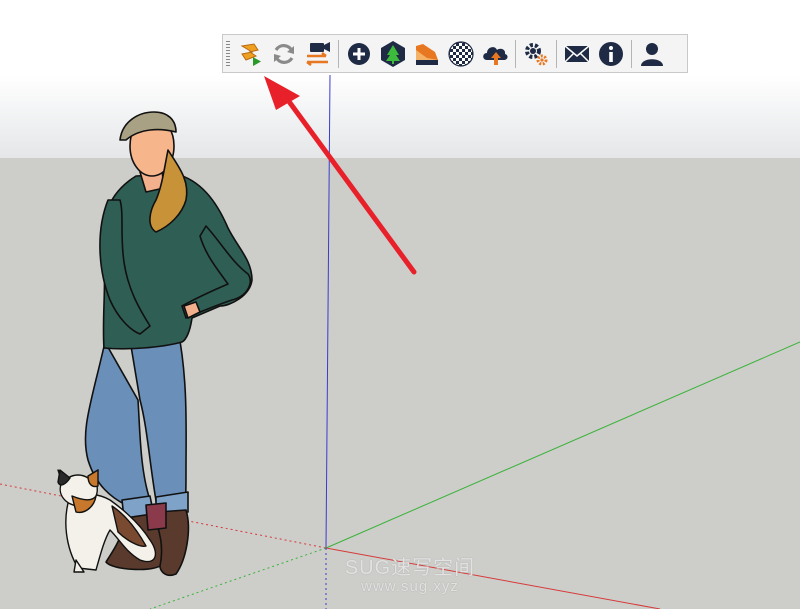 This screenshot has height=609, width=800. What do you see at coordinates (340, 175) in the screenshot?
I see `annotation-arrow` at bounding box center [340, 175].